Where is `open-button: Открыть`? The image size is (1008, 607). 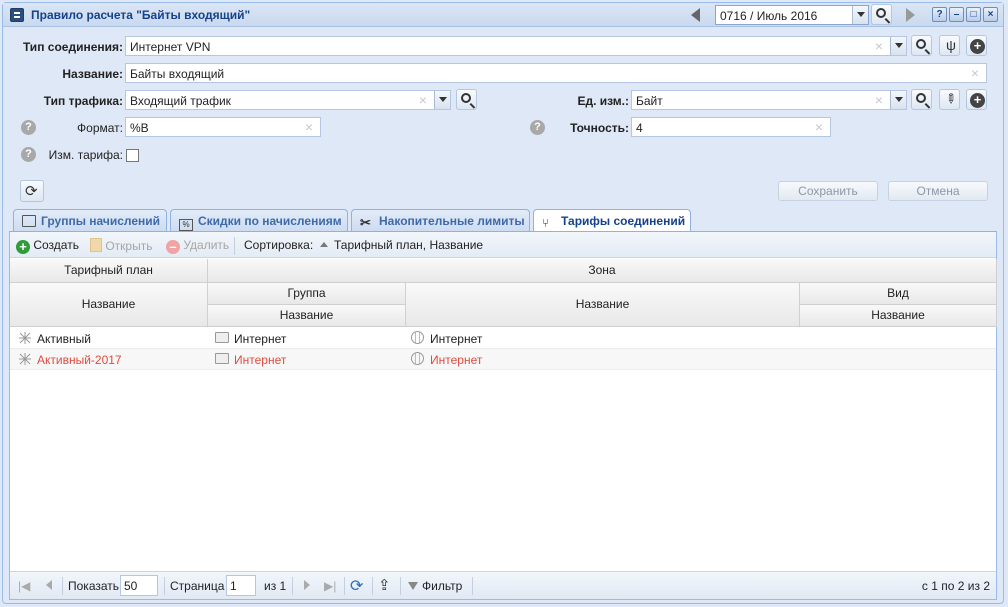
open-button: Открыть is located at coordinates (121, 245).